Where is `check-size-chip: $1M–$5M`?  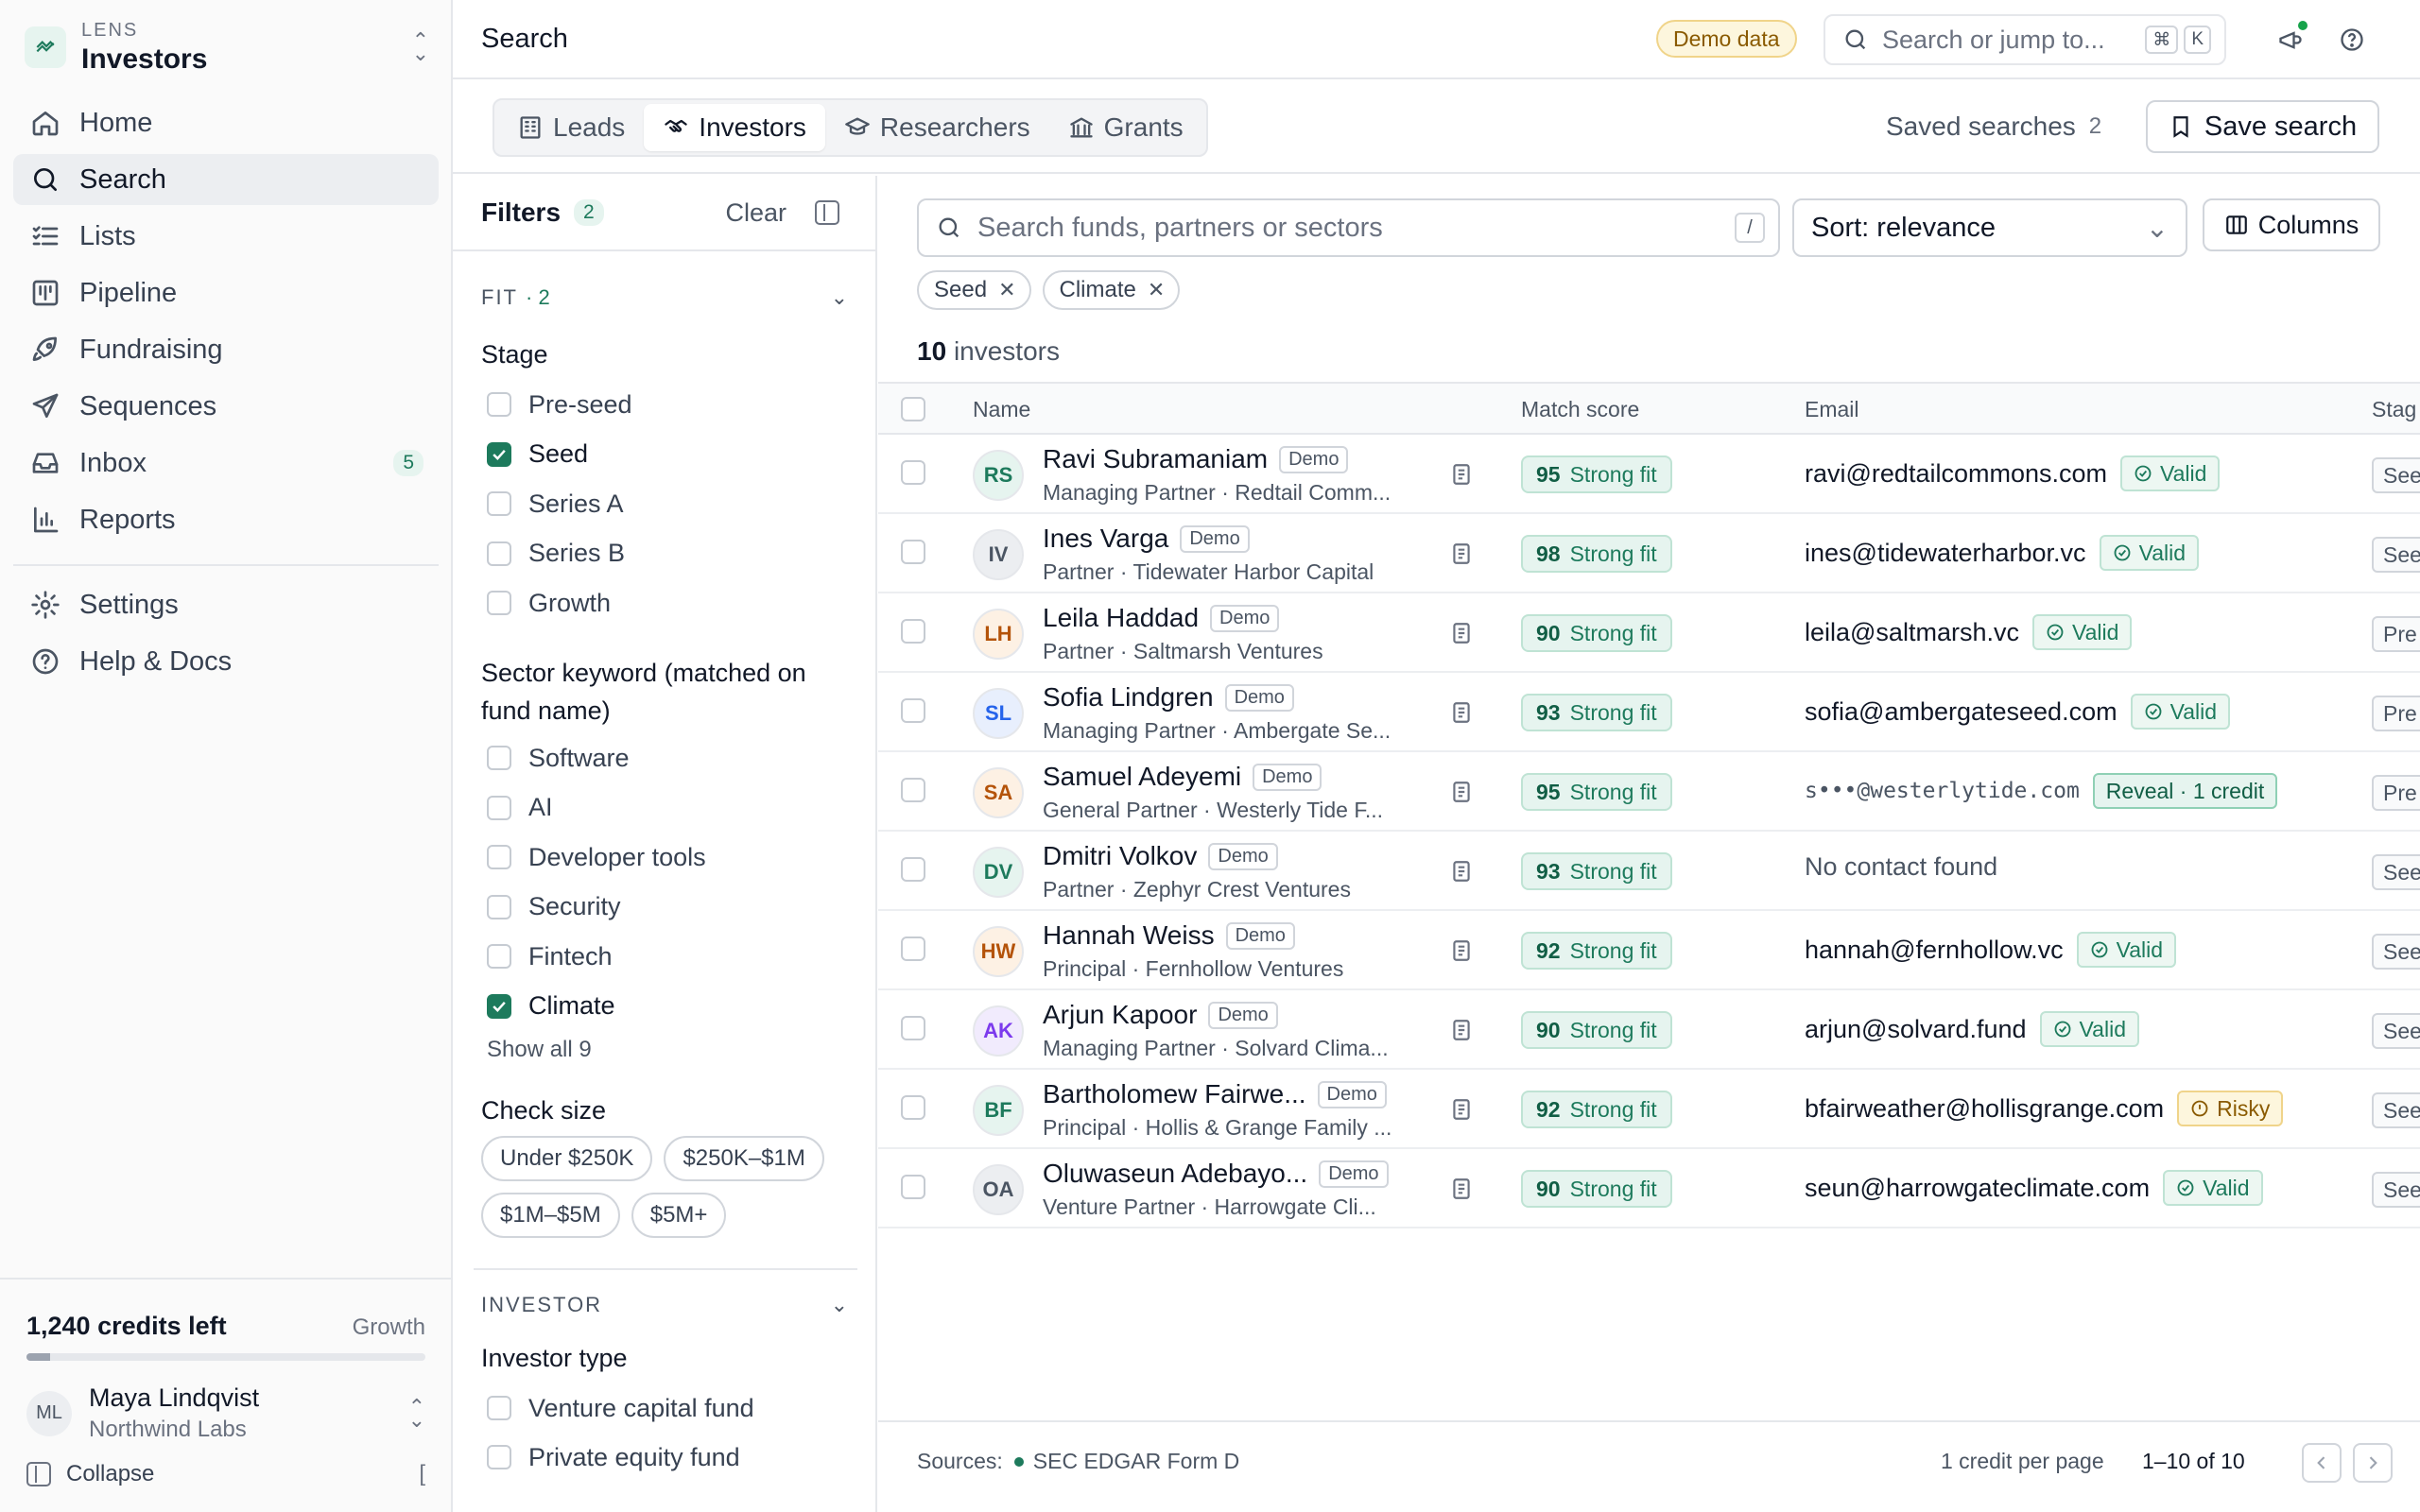 check-size-chip: $1M–$5M is located at coordinates (550, 1215).